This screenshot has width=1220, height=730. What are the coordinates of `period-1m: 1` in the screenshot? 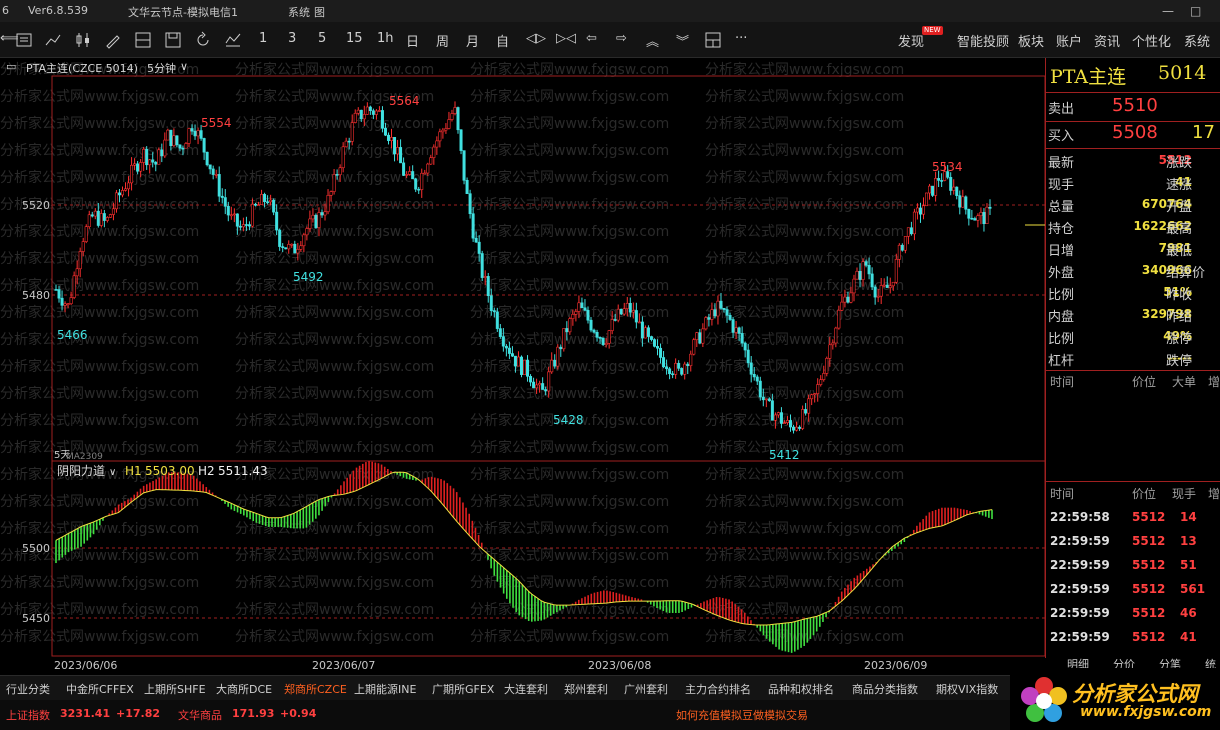 It's located at (263, 38).